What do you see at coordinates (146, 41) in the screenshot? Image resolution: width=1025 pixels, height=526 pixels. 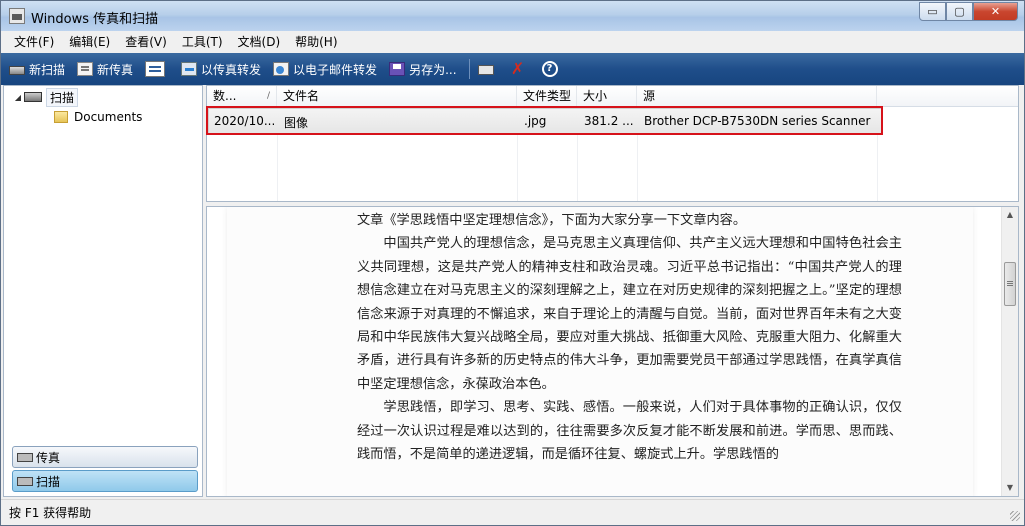 I see `menu-view: 查看(V)` at bounding box center [146, 41].